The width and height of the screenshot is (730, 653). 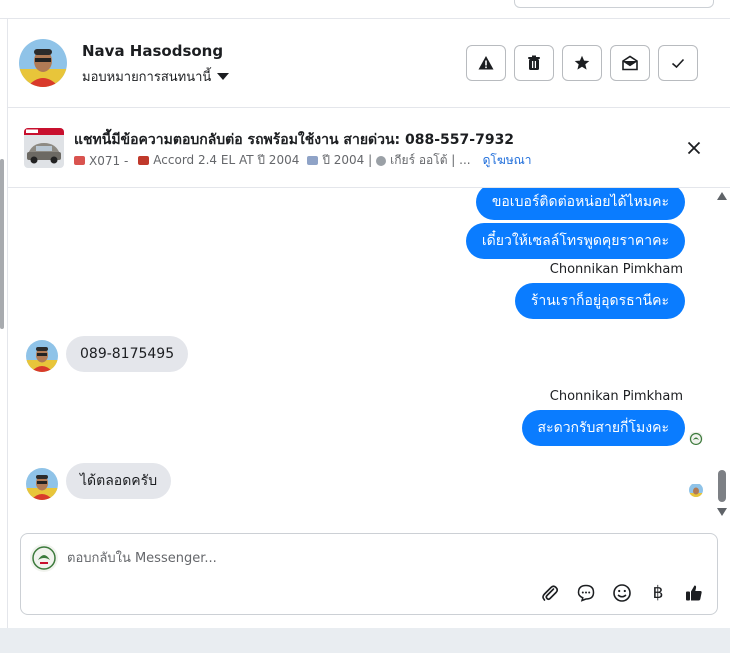 I want to click on paperclip-icon, so click(x=550, y=593).